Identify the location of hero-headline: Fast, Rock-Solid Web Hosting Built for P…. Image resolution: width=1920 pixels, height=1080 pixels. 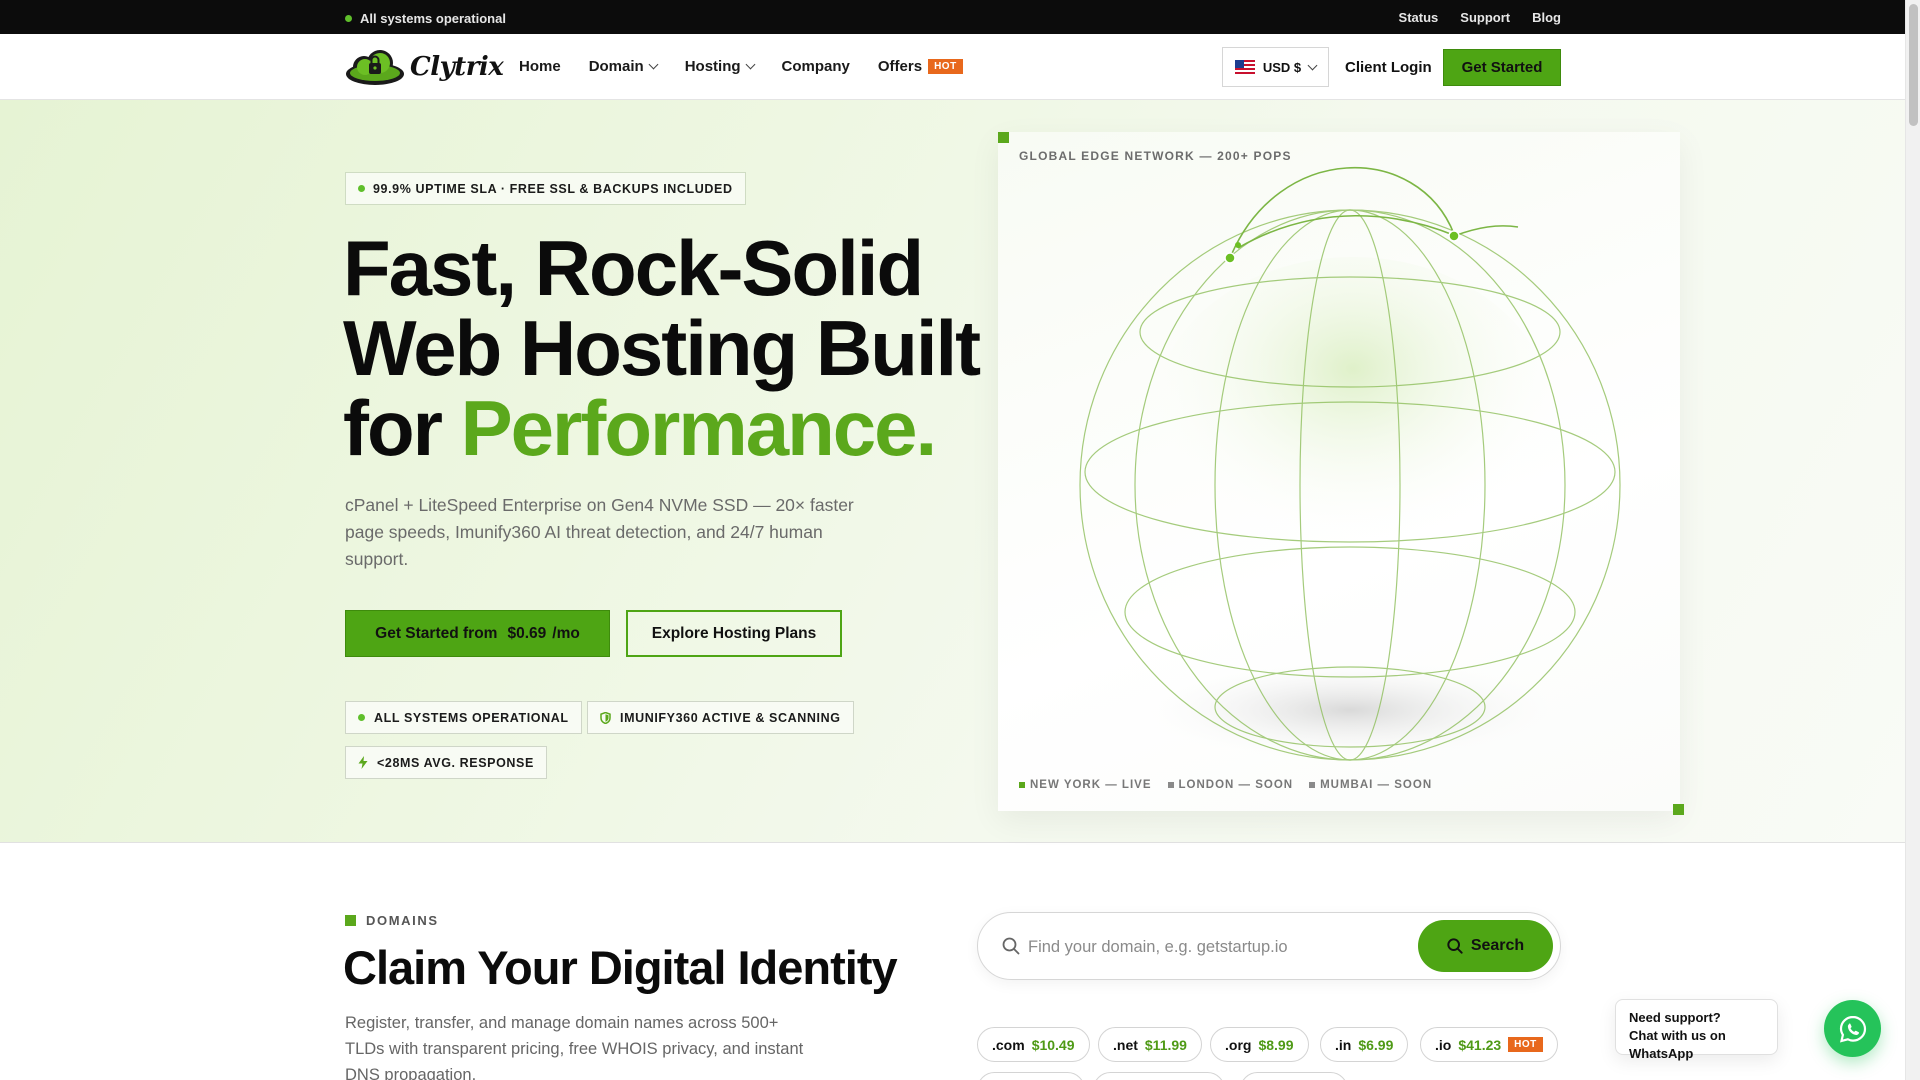
(683, 348).